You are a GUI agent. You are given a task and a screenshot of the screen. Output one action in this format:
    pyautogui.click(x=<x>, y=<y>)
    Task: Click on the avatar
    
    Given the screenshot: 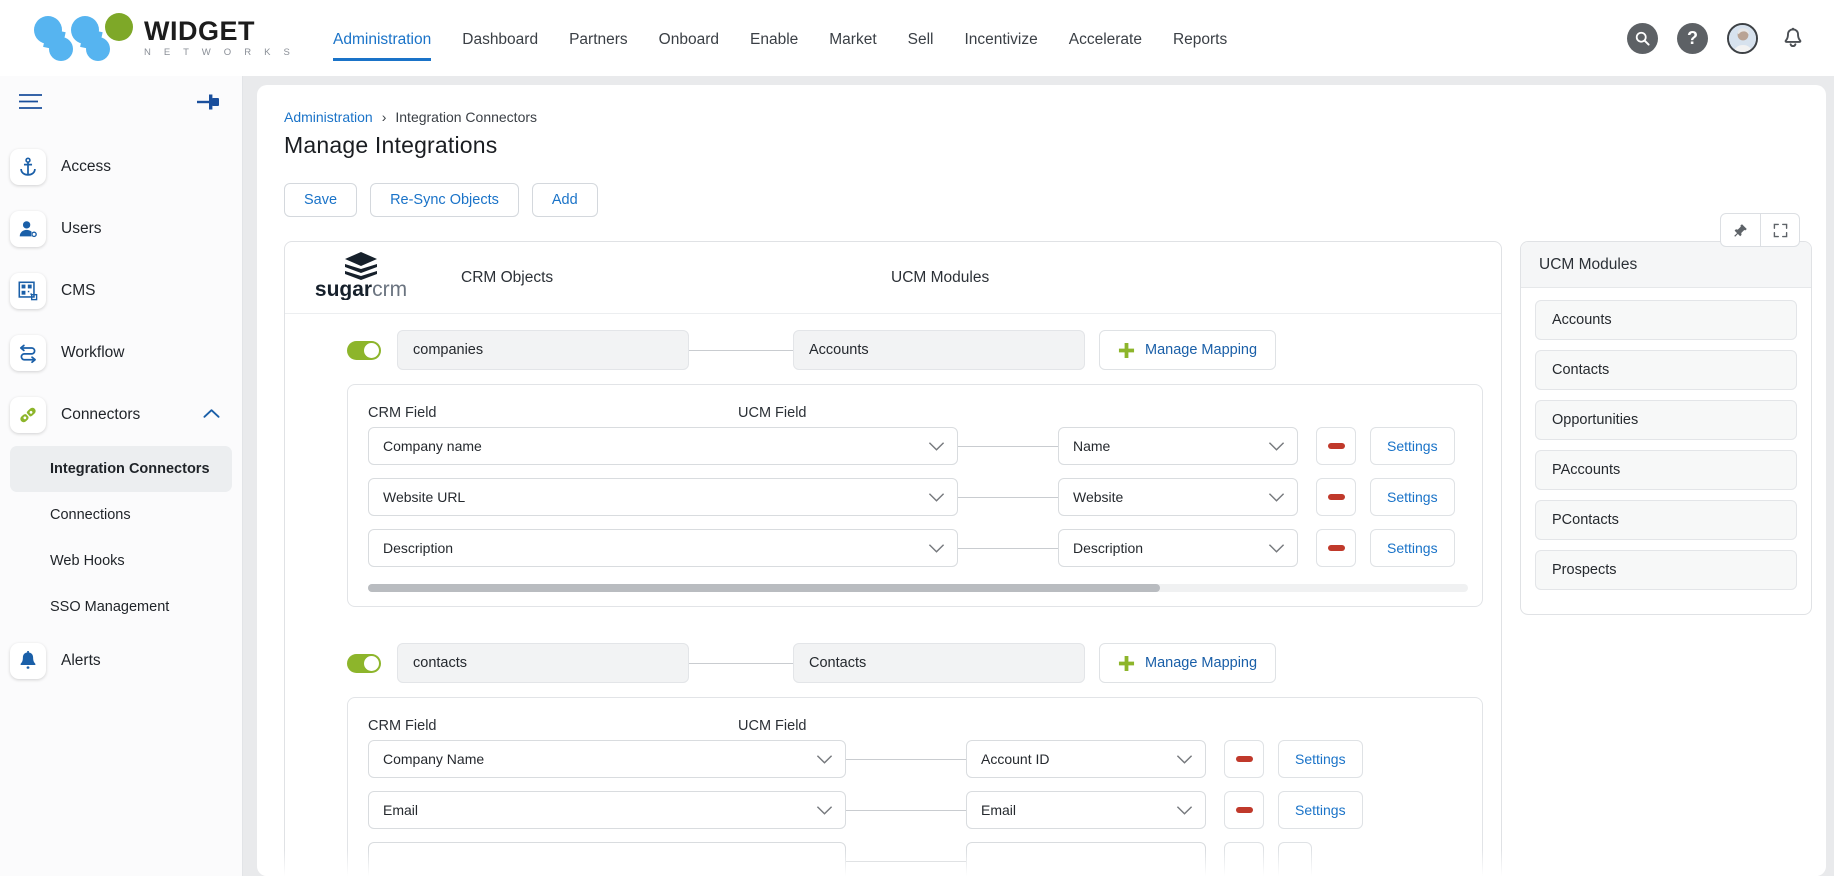 What is the action you would take?
    pyautogui.click(x=1742, y=38)
    